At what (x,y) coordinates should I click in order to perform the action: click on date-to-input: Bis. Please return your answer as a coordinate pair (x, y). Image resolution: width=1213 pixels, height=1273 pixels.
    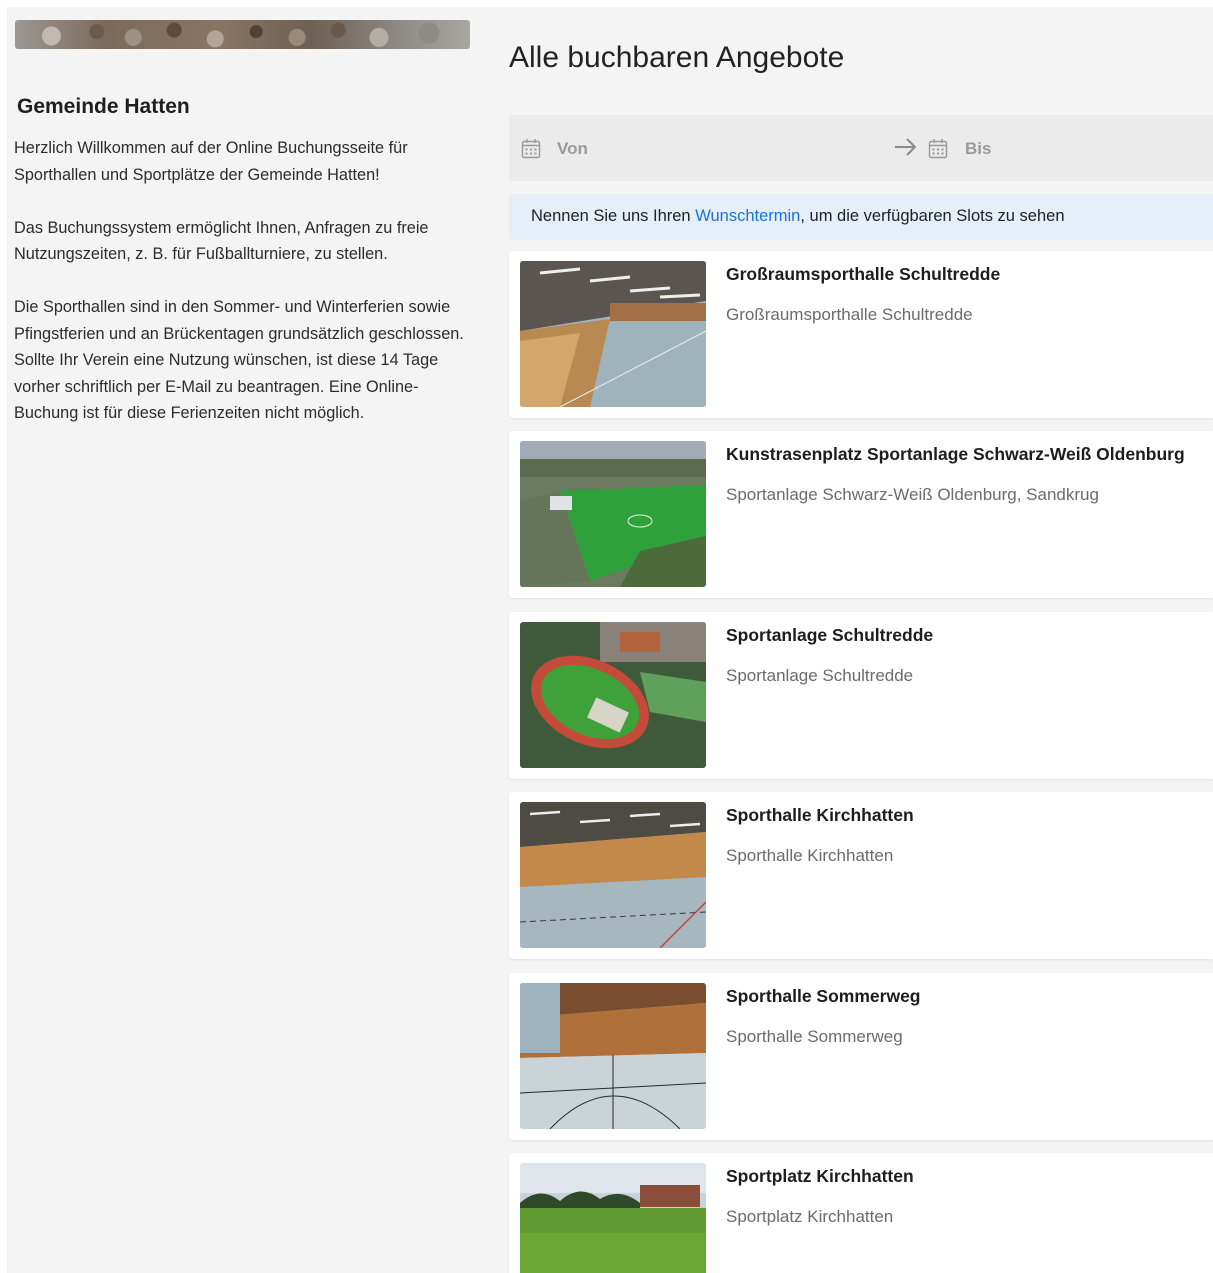
    Looking at the image, I should click on (978, 149).